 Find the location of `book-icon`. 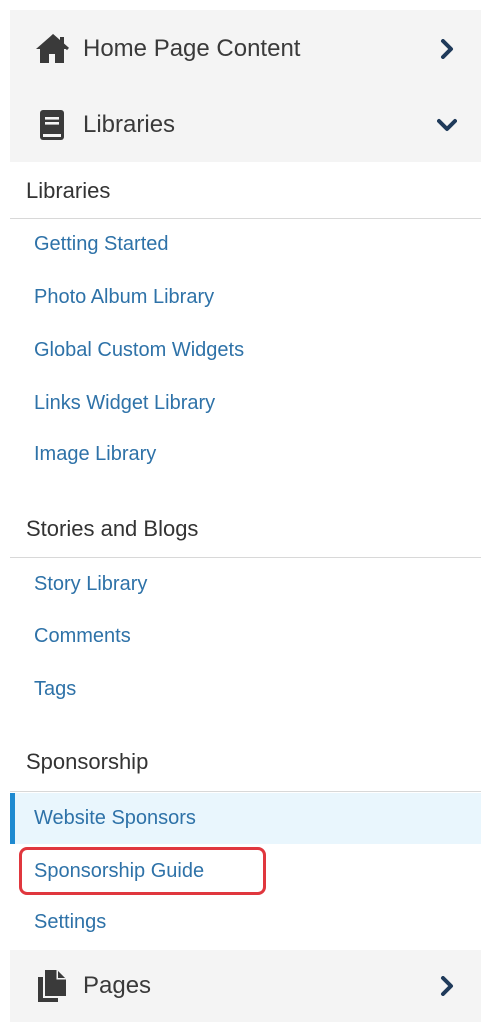

book-icon is located at coordinates (52, 125).